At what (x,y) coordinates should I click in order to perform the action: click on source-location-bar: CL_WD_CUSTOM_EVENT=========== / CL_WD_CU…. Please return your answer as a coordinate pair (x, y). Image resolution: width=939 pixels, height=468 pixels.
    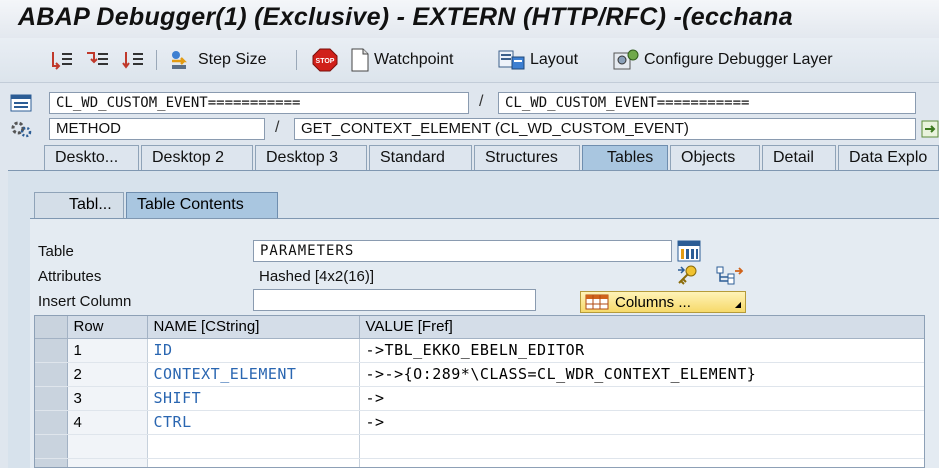
    Looking at the image, I should click on (469, 116).